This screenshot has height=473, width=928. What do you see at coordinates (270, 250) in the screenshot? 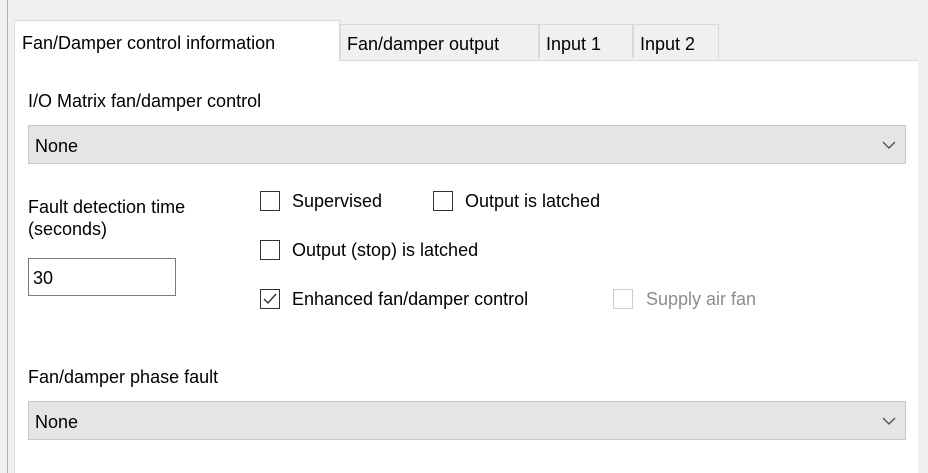
I see `output-stop-latched-checkbox` at bounding box center [270, 250].